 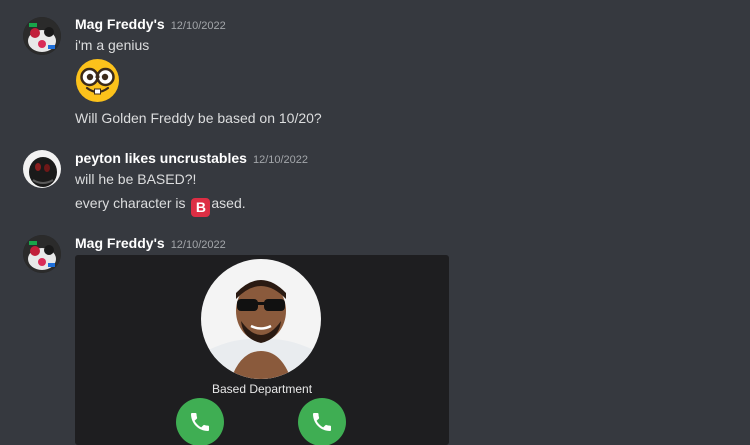 I want to click on b-button-icon: B, so click(x=201, y=207).